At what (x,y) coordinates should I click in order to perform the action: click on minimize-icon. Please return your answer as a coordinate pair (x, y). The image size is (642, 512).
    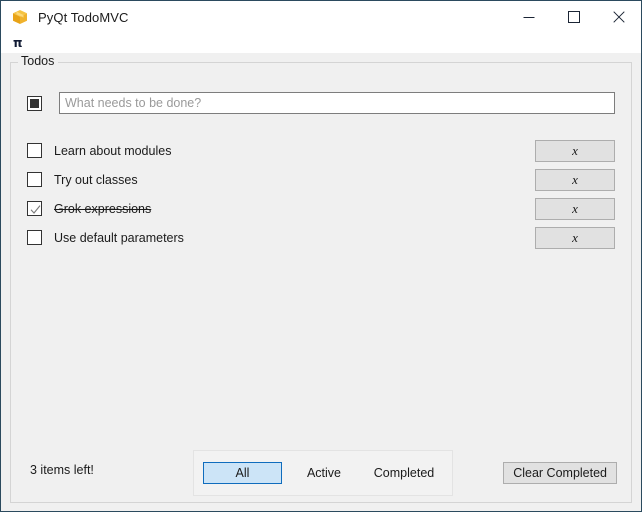
    Looking at the image, I should click on (528, 16).